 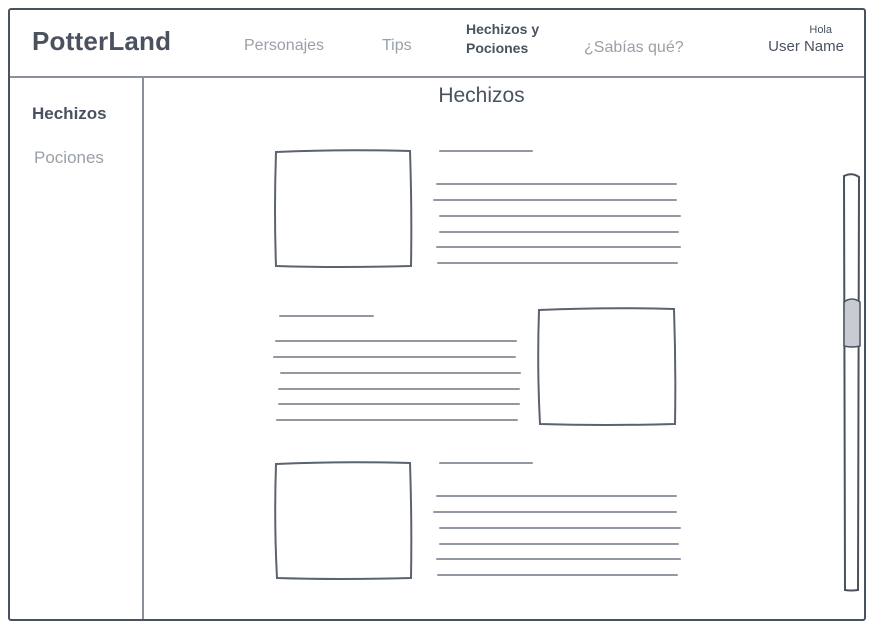 I want to click on scrollbar-thumb, so click(x=852, y=323).